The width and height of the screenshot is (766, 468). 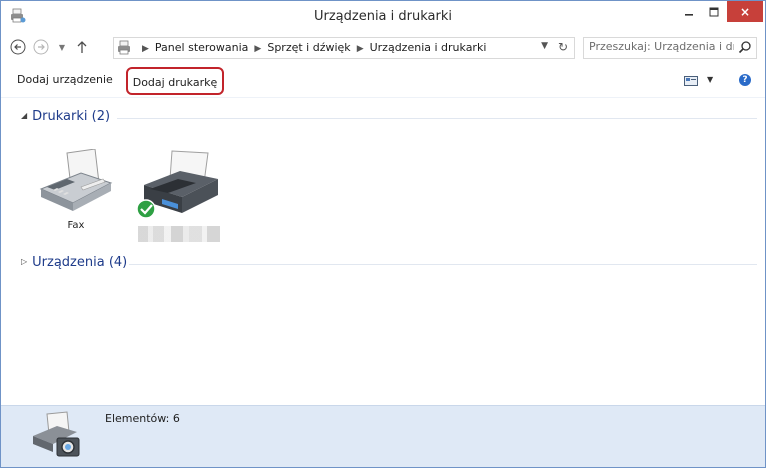 I want to click on minimize-icon, so click(x=689, y=14).